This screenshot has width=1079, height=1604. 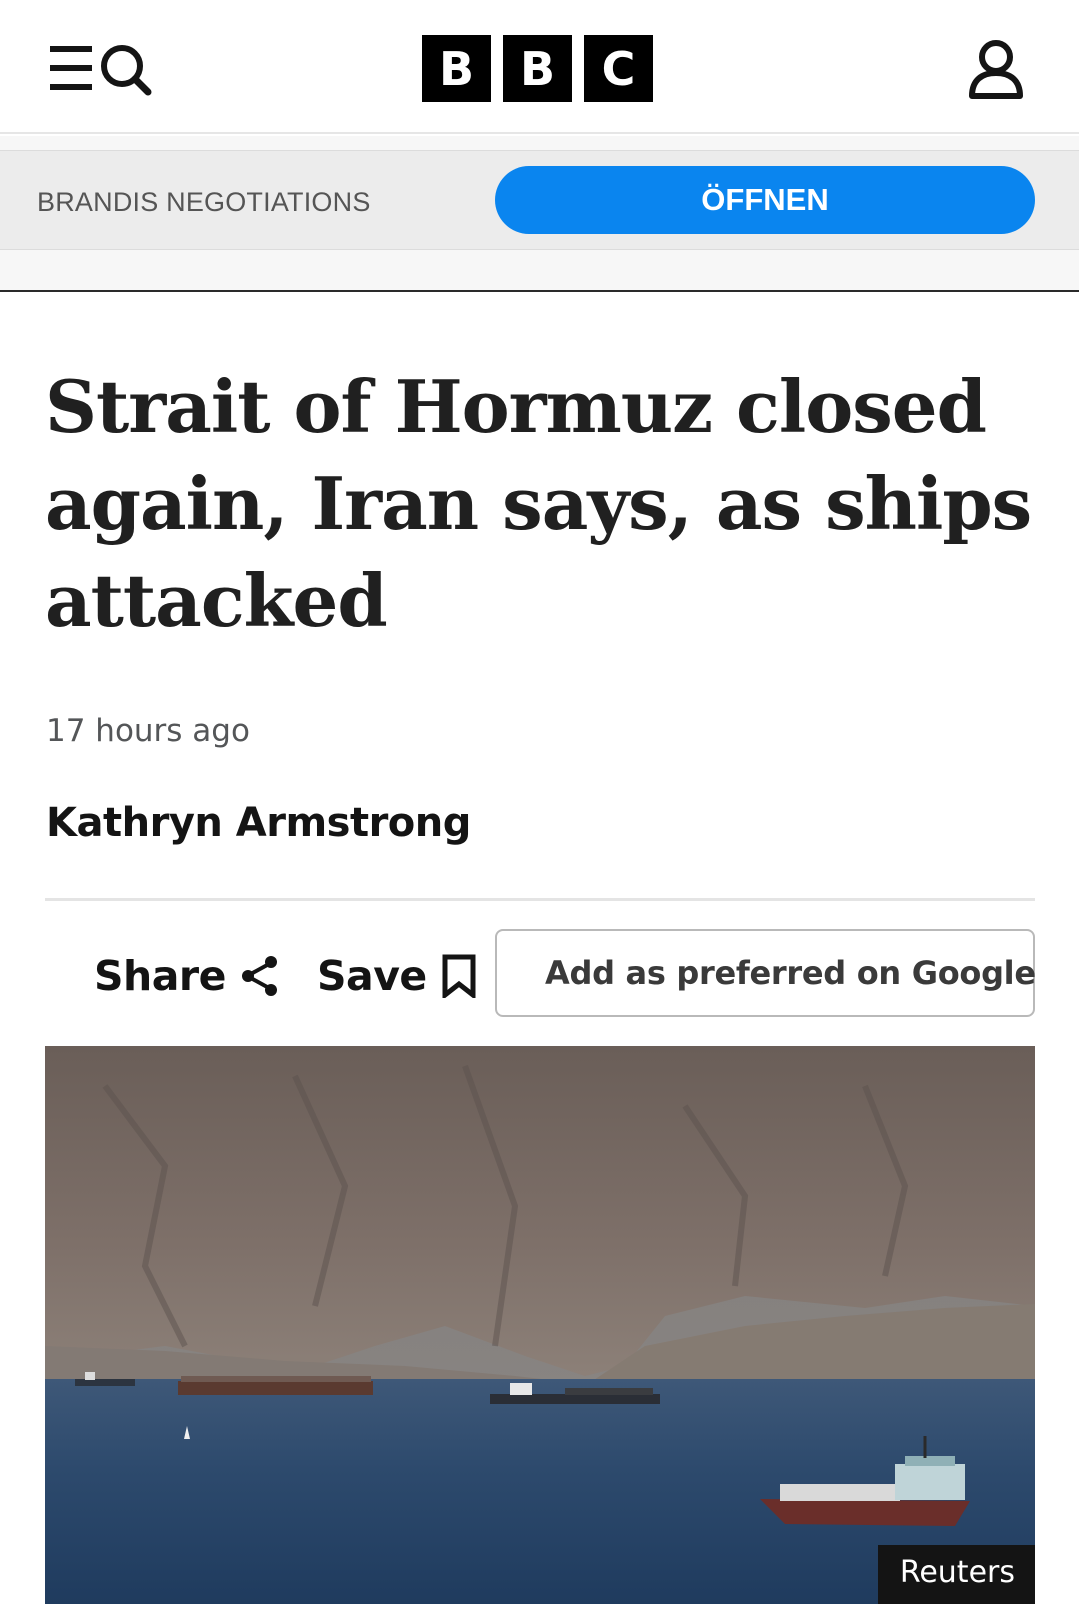 I want to click on search-icon, so click(x=126, y=70).